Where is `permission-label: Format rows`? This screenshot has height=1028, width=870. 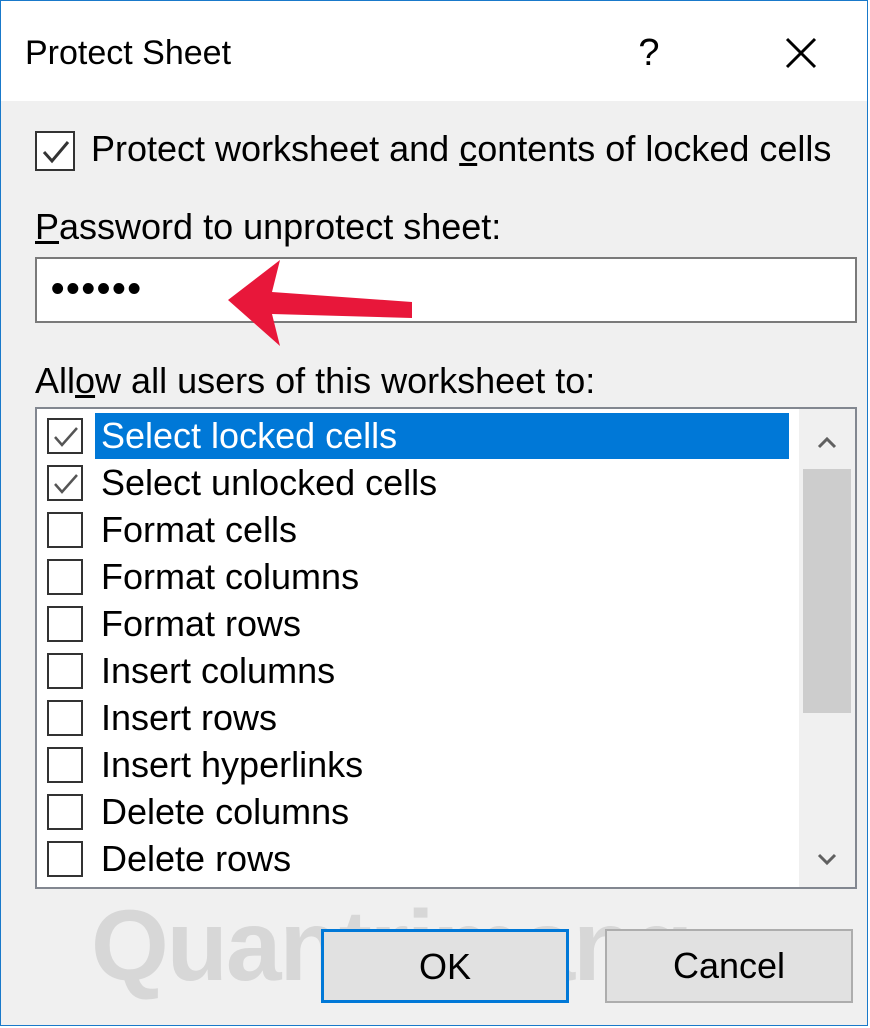 permission-label: Format rows is located at coordinates (201, 623).